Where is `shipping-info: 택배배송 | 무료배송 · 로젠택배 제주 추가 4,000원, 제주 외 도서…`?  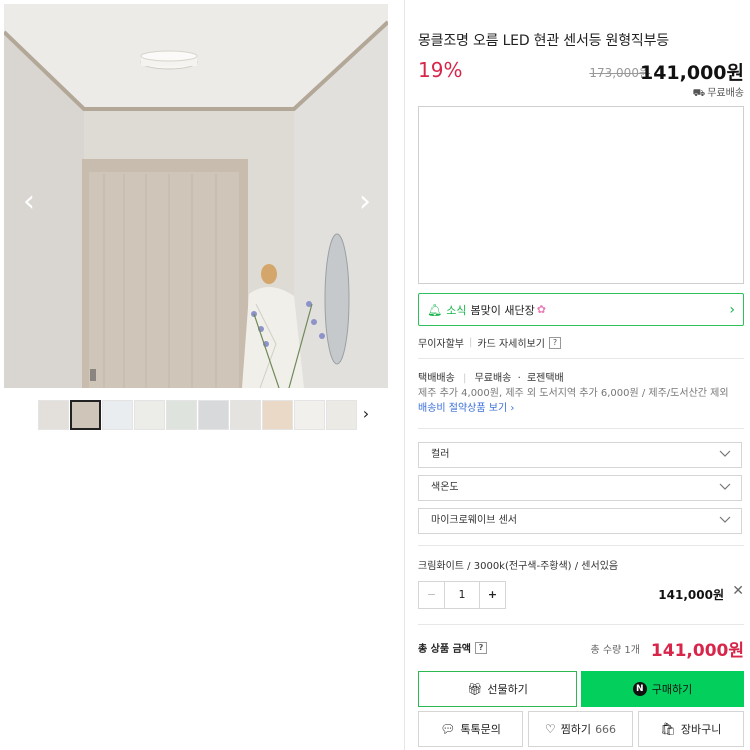 shipping-info: 택배배송 | 무료배송 · 로젠택배 제주 추가 4,000원, 제주 외 도서… is located at coordinates (573, 393).